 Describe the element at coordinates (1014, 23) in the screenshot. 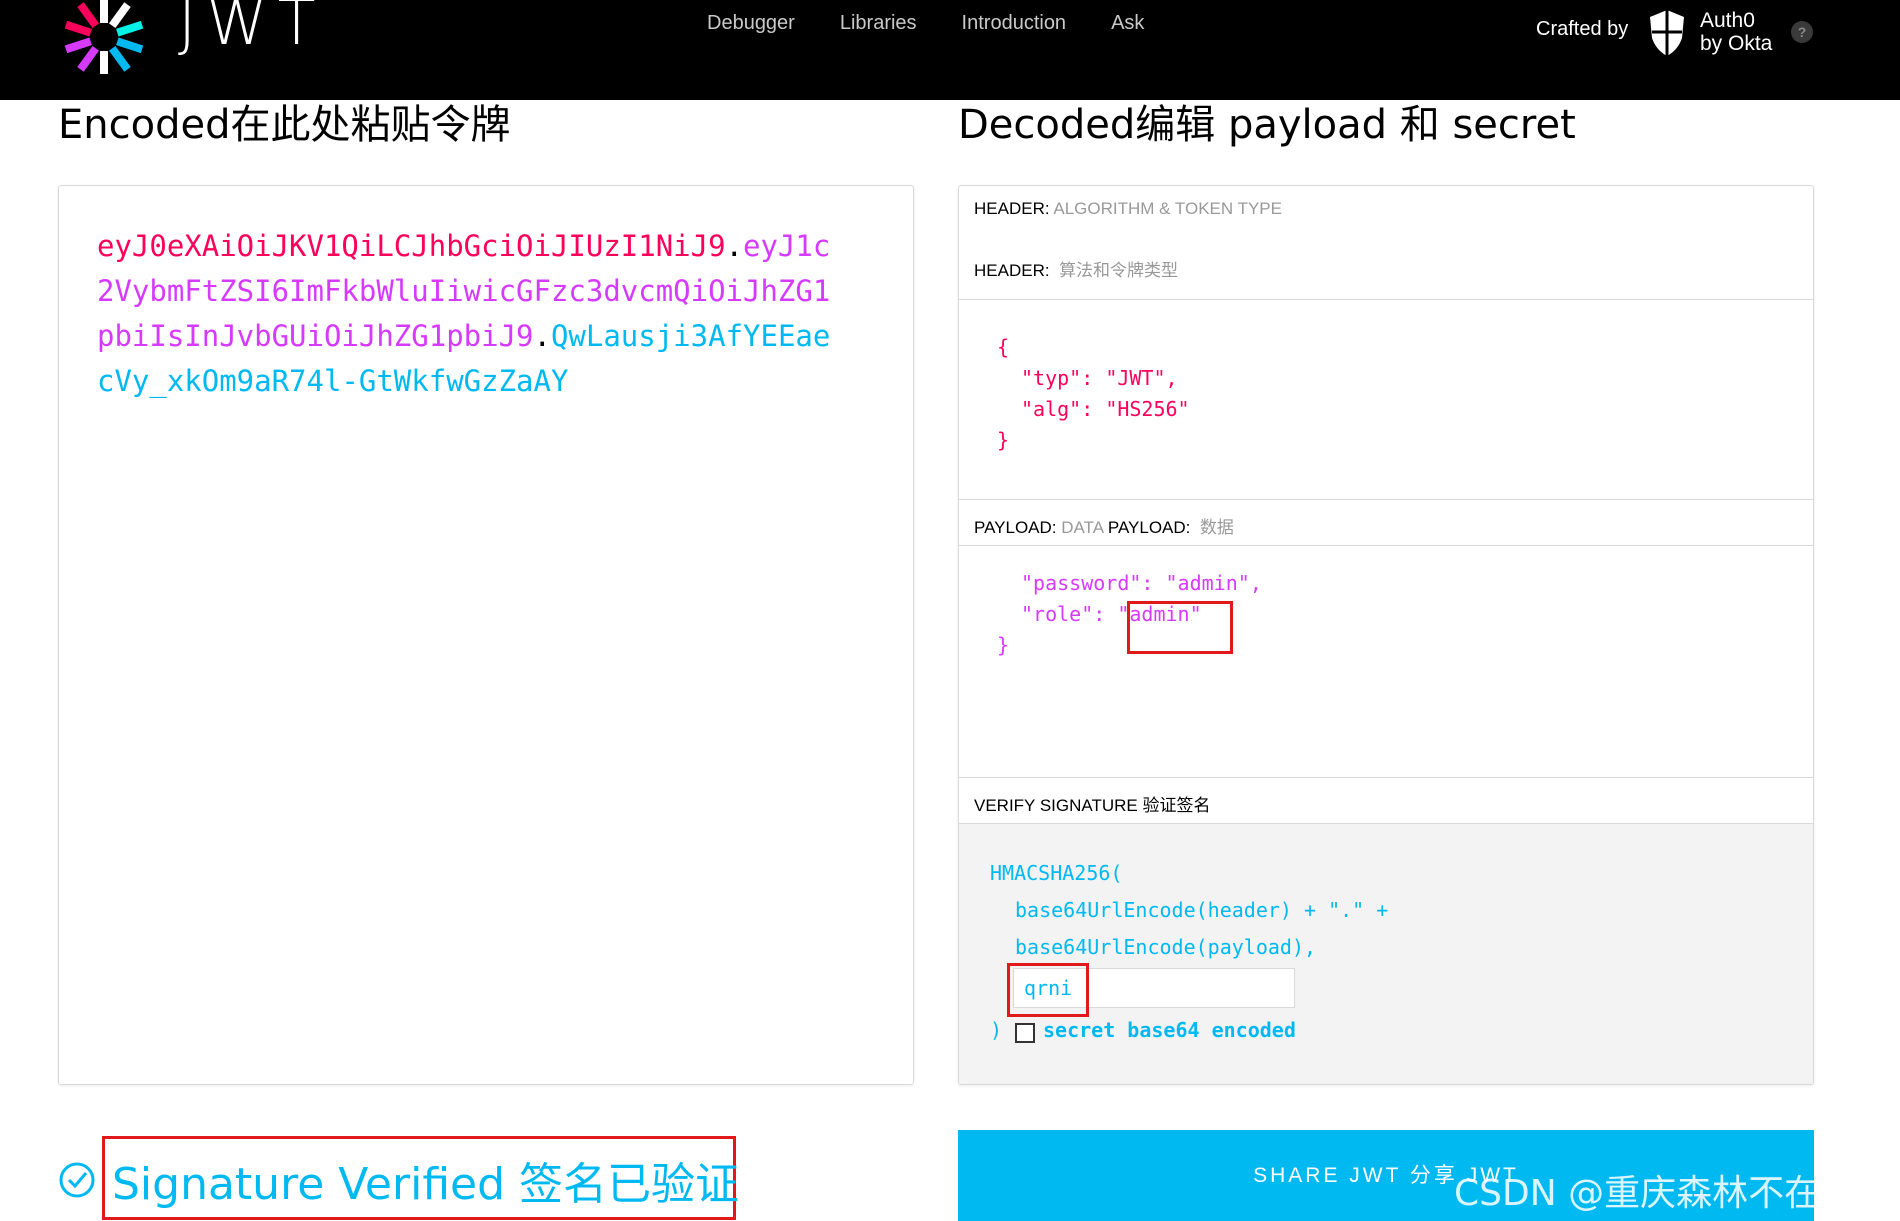

I see `nav-link-introduction: Introduction` at that location.